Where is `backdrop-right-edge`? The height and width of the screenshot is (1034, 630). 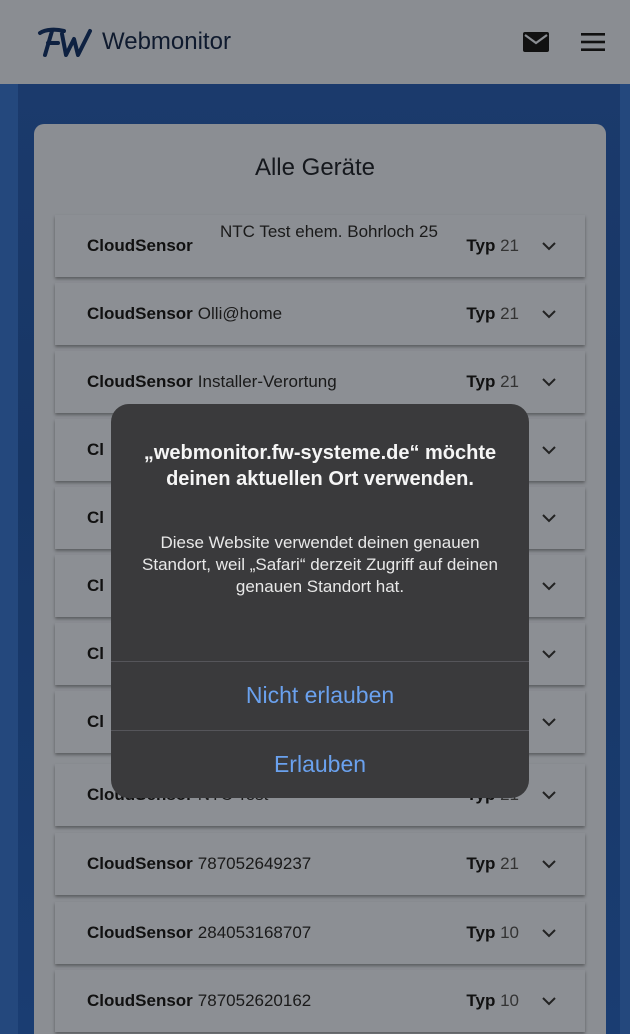
backdrop-right-edge is located at coordinates (625, 559).